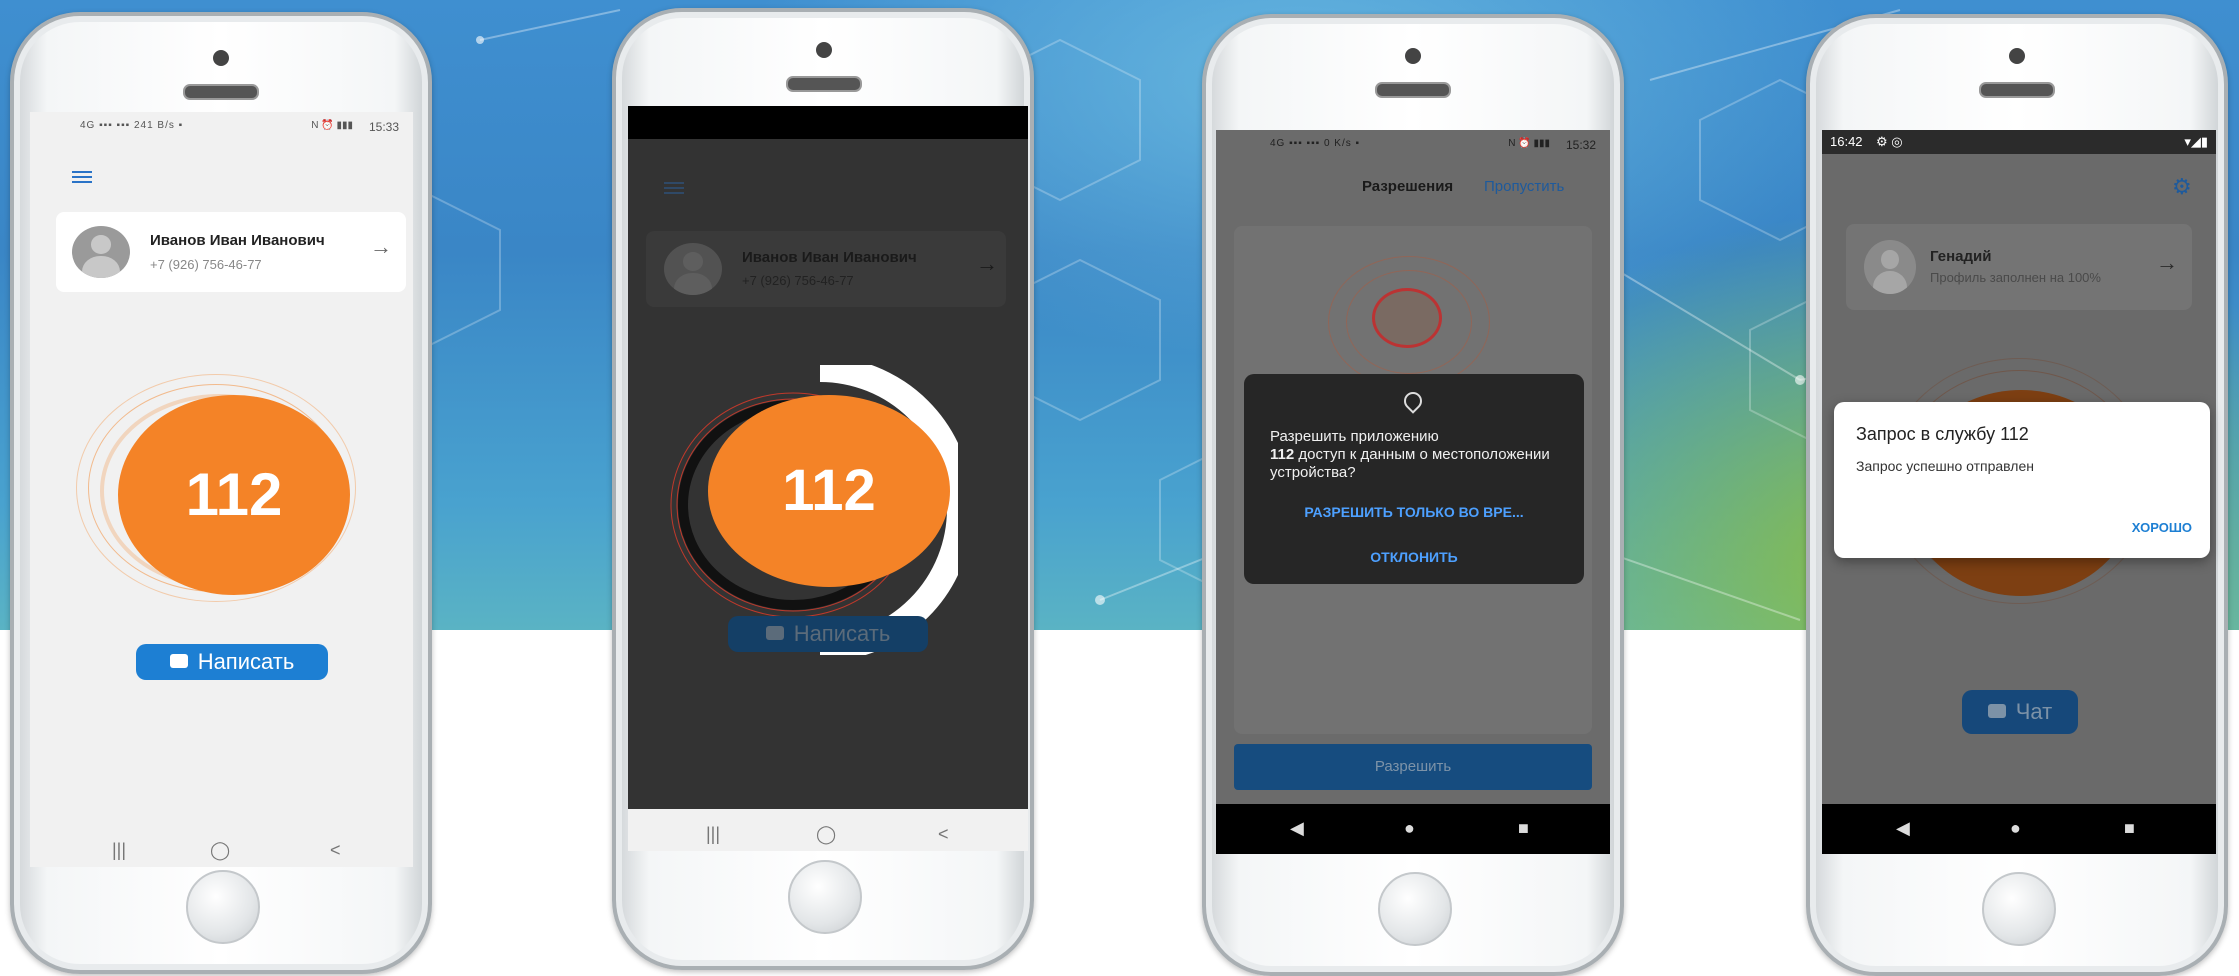 The width and height of the screenshot is (2239, 976). Describe the element at coordinates (2015, 277) in the screenshot. I see `profile-subtitle: Профиль заполнен на 100%` at that location.